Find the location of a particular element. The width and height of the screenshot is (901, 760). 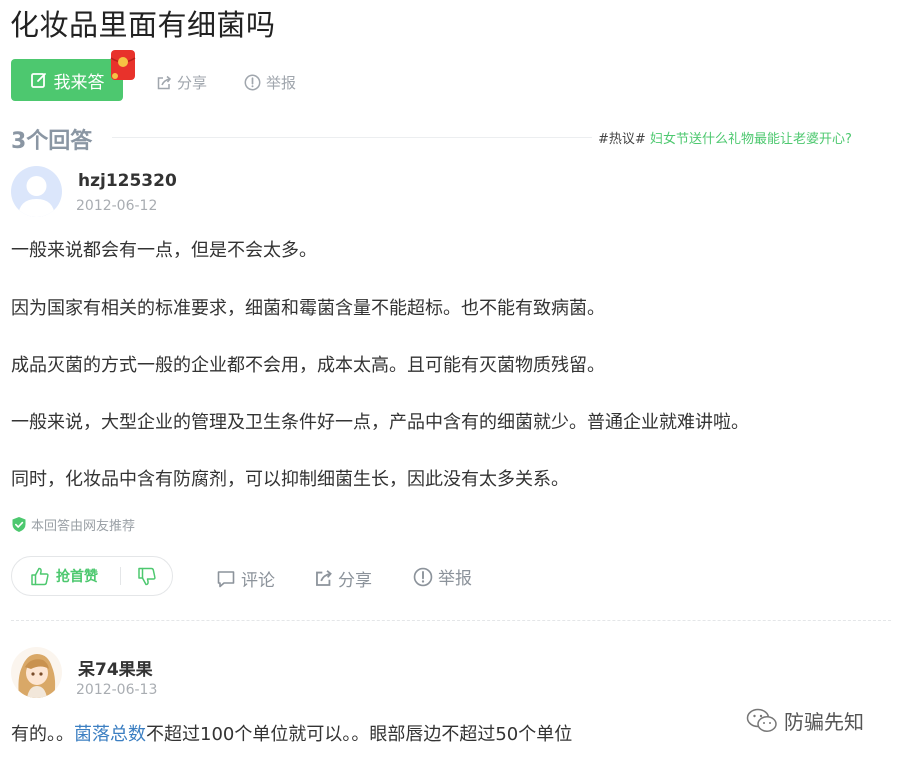

answer-share-label: 分享 is located at coordinates (355, 581).